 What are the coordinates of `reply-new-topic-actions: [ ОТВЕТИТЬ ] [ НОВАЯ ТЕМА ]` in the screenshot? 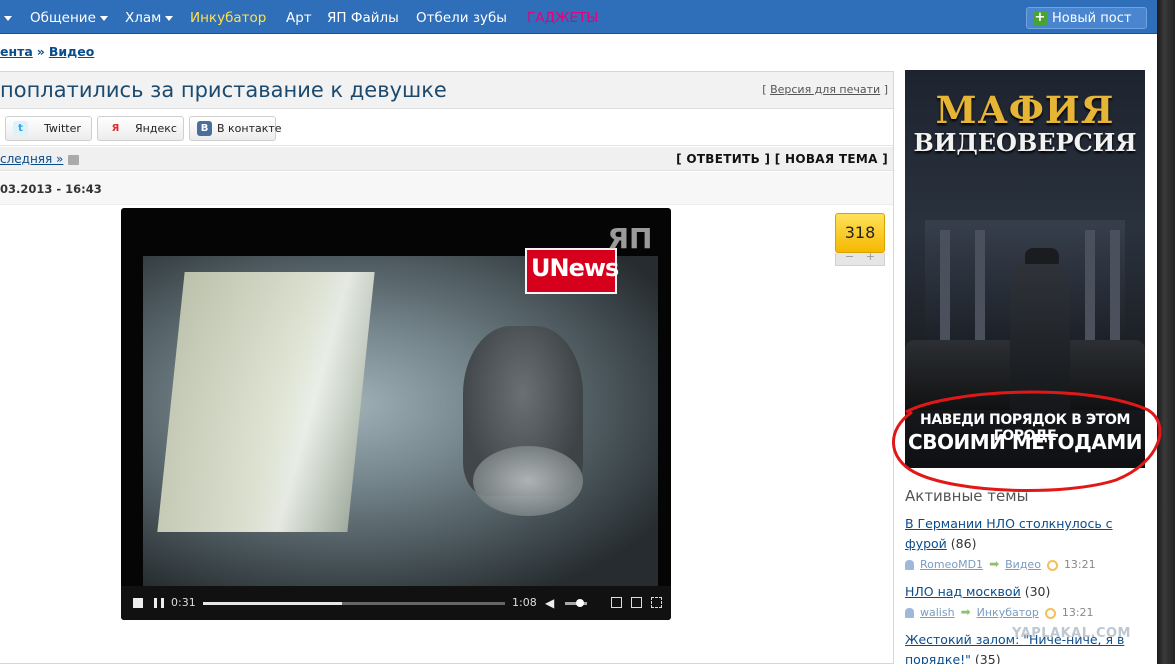 It's located at (782, 159).